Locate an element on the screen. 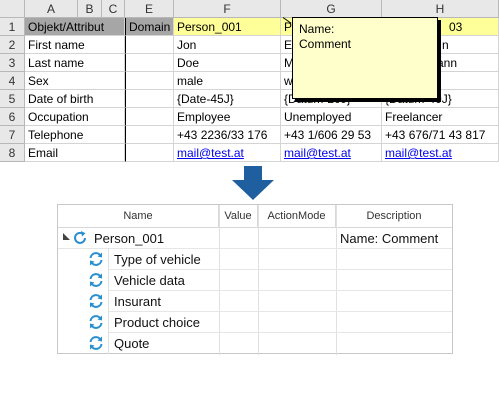 This screenshot has height=400, width=499. cell-g-email: mail@test.at is located at coordinates (331, 153).